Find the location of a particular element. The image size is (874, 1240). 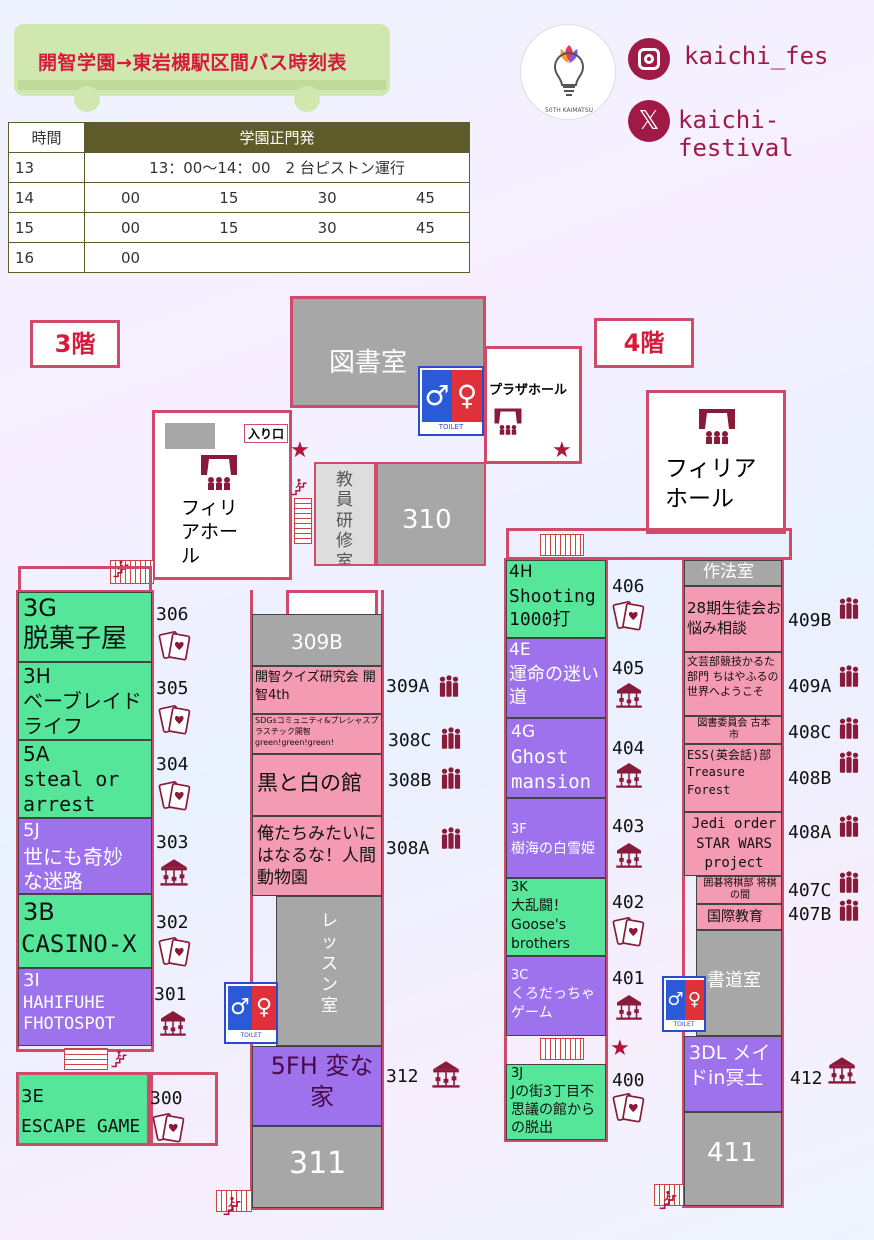

room-309b: 309B is located at coordinates (317, 640).